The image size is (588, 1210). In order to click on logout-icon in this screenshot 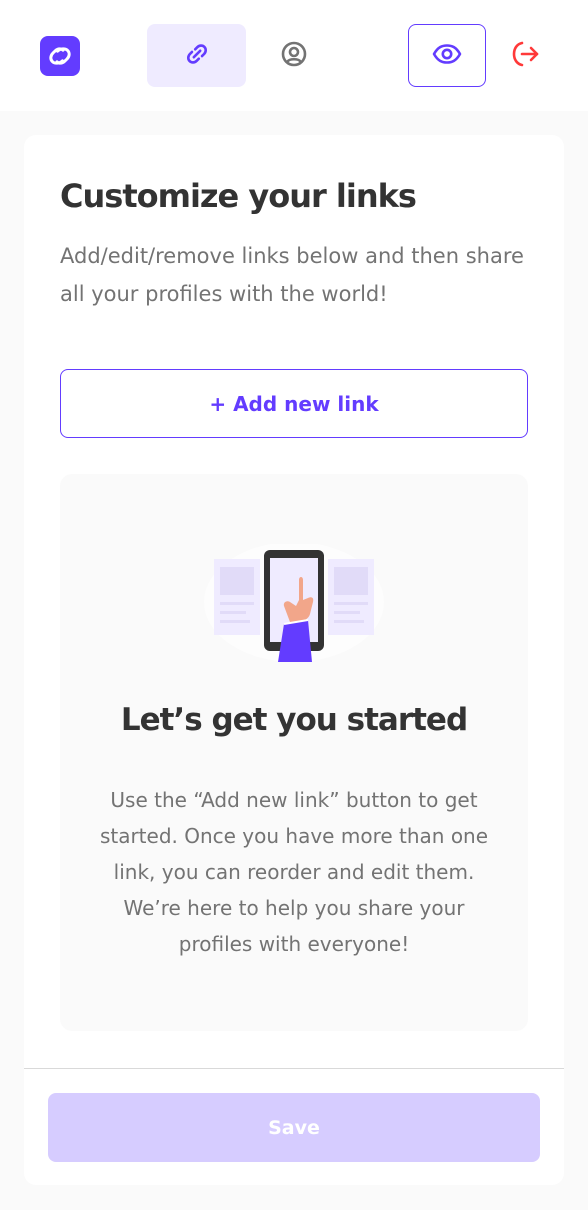, I will do `click(525, 56)`.